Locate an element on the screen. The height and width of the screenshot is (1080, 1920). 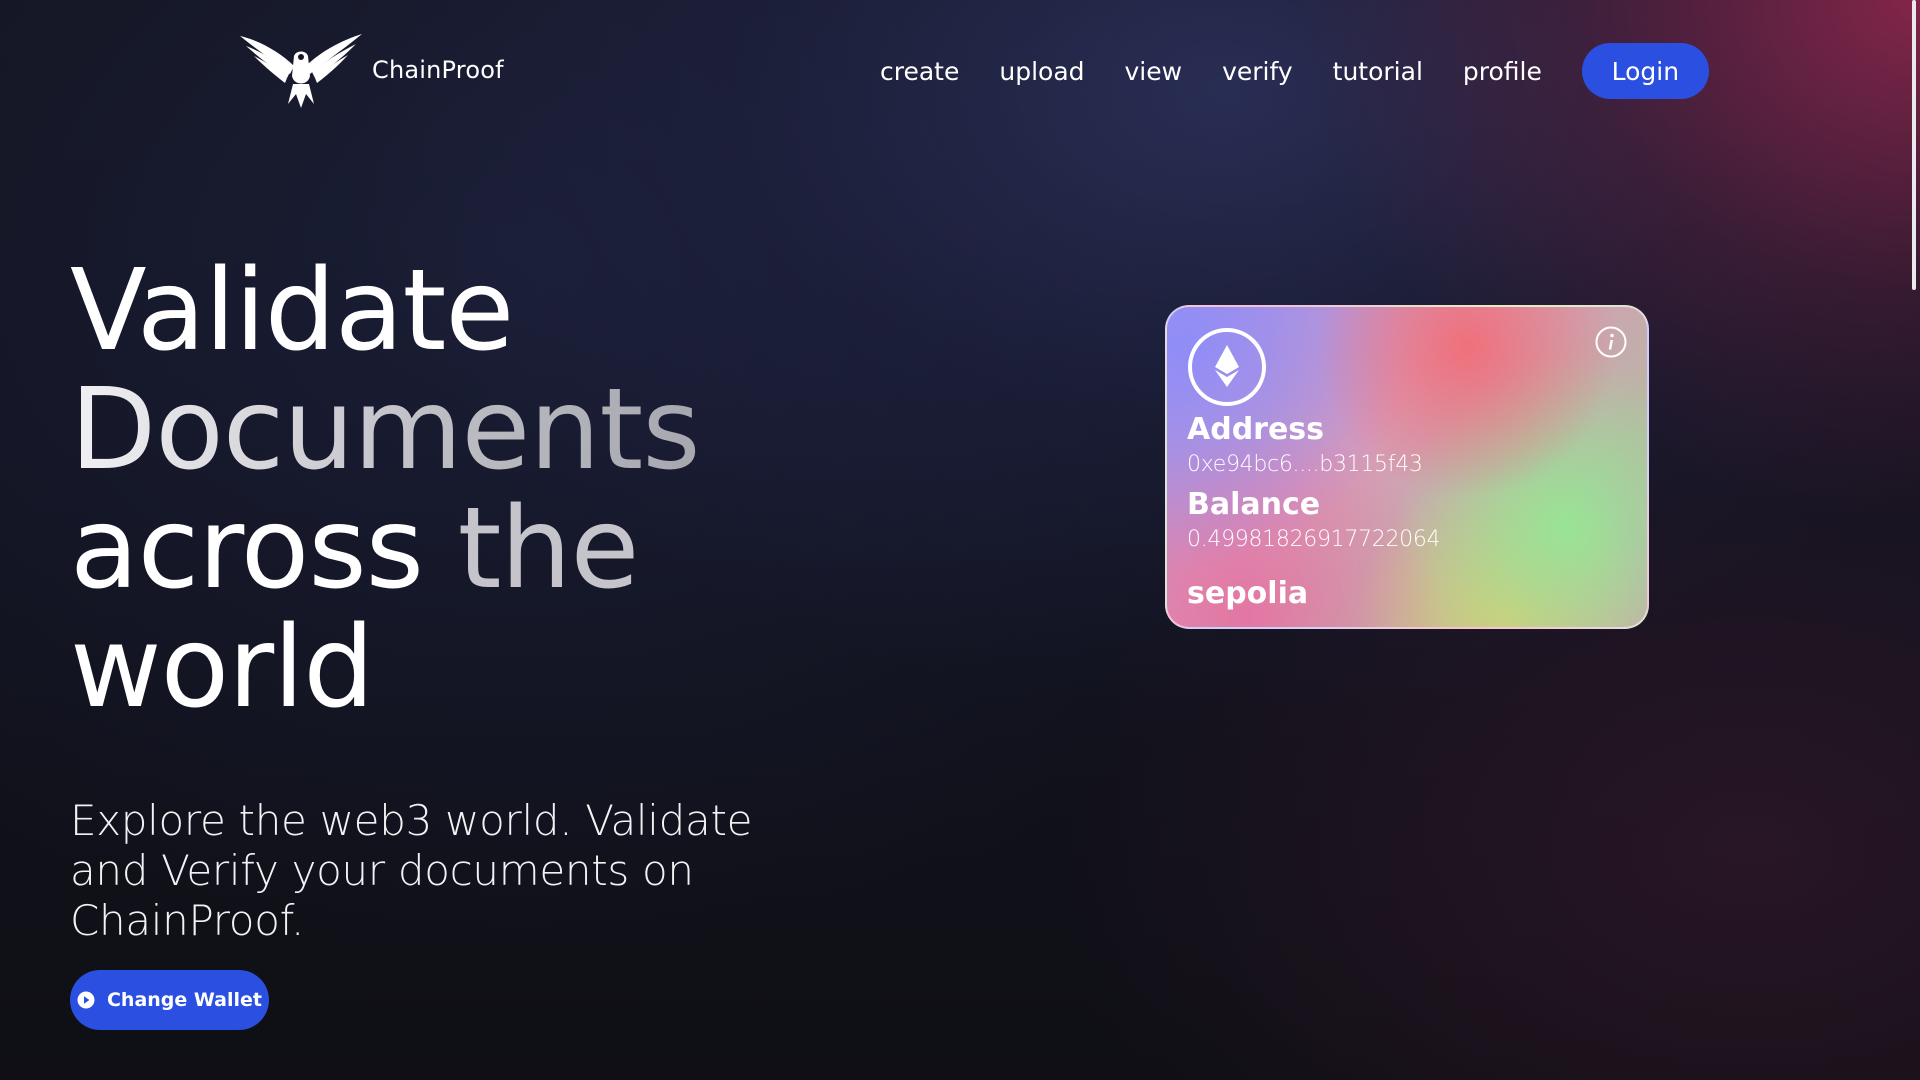
hero-title-word: world is located at coordinates (222, 668).